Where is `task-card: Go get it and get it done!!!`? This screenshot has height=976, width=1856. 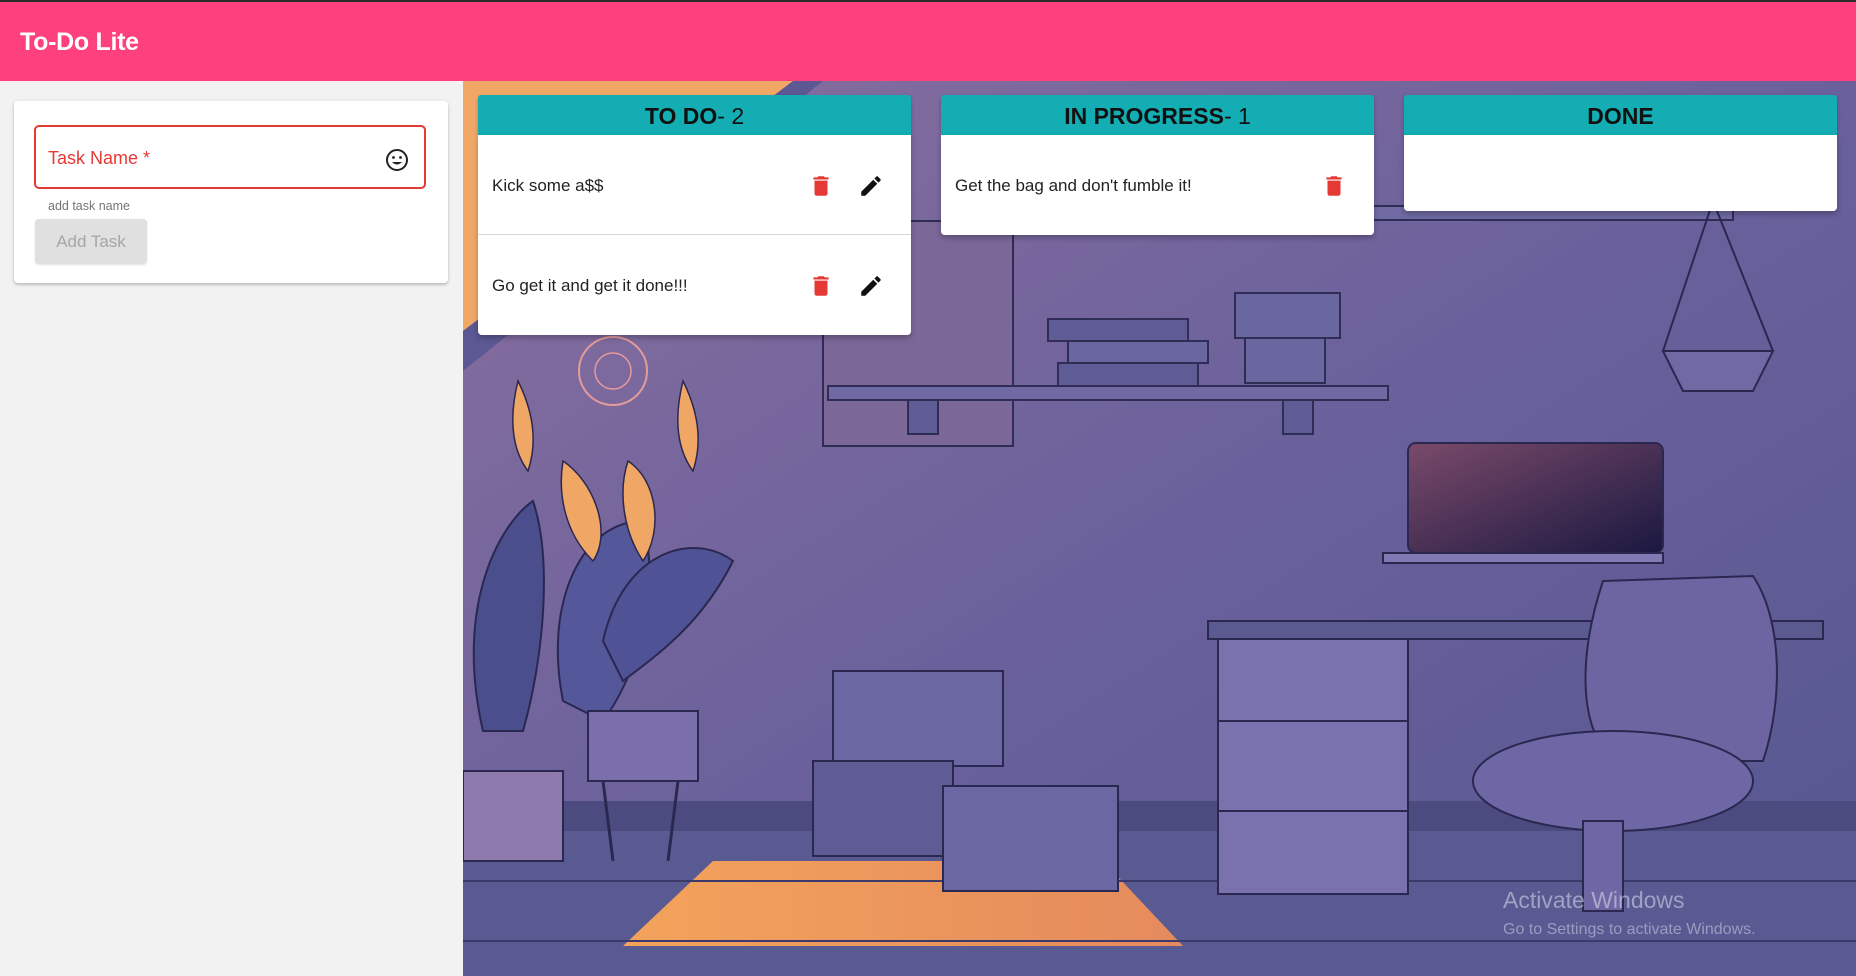
task-card: Go get it and get it done!!! is located at coordinates (694, 285).